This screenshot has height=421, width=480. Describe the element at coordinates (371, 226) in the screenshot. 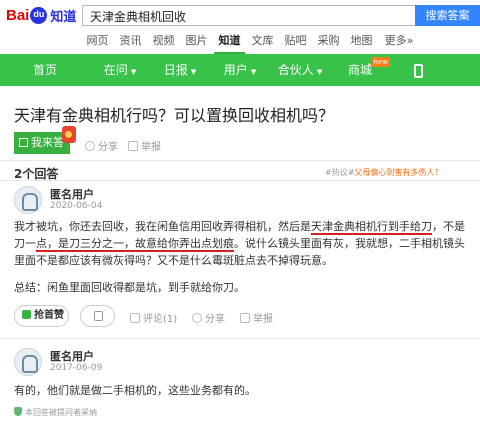

I see `highlighted-text: 天津金典相机行到手给刀` at that location.